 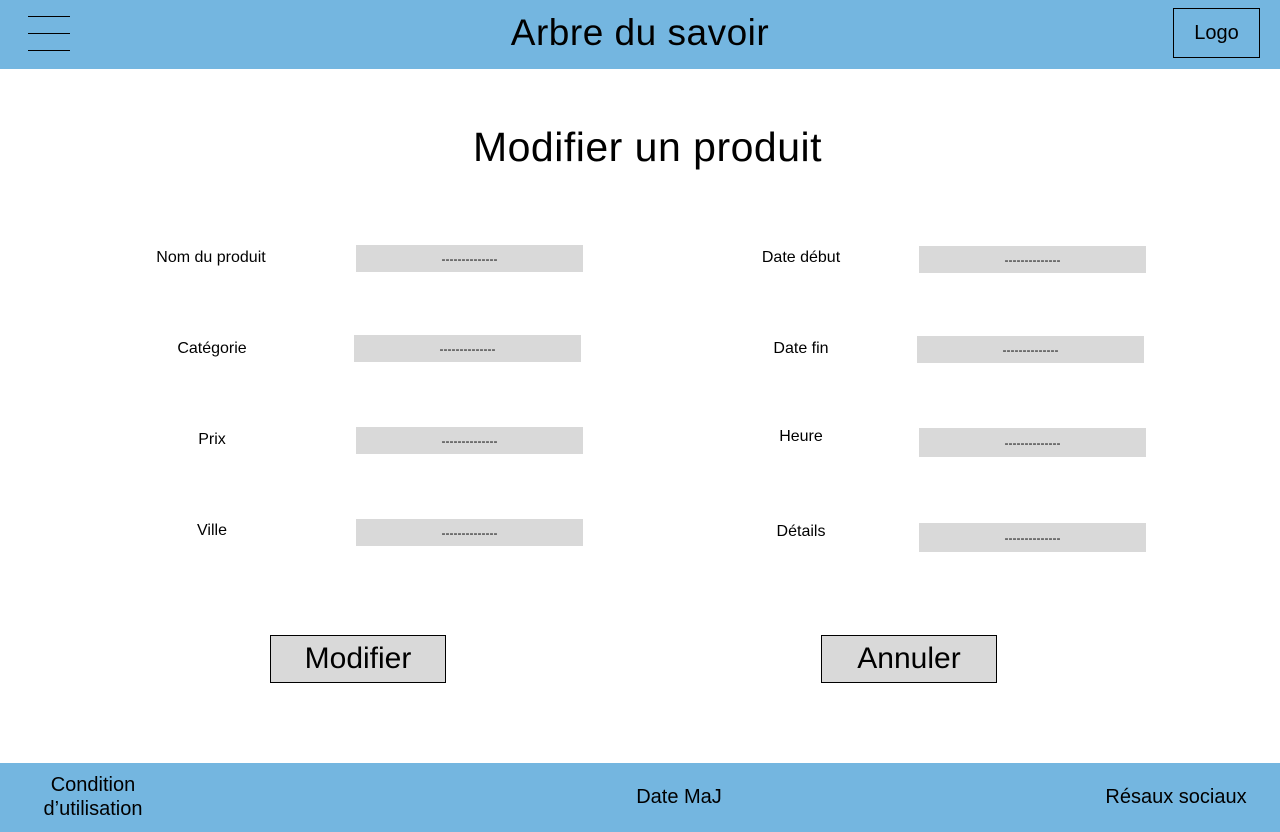 I want to click on label-date-fin: Date fin, so click(x=801, y=348).